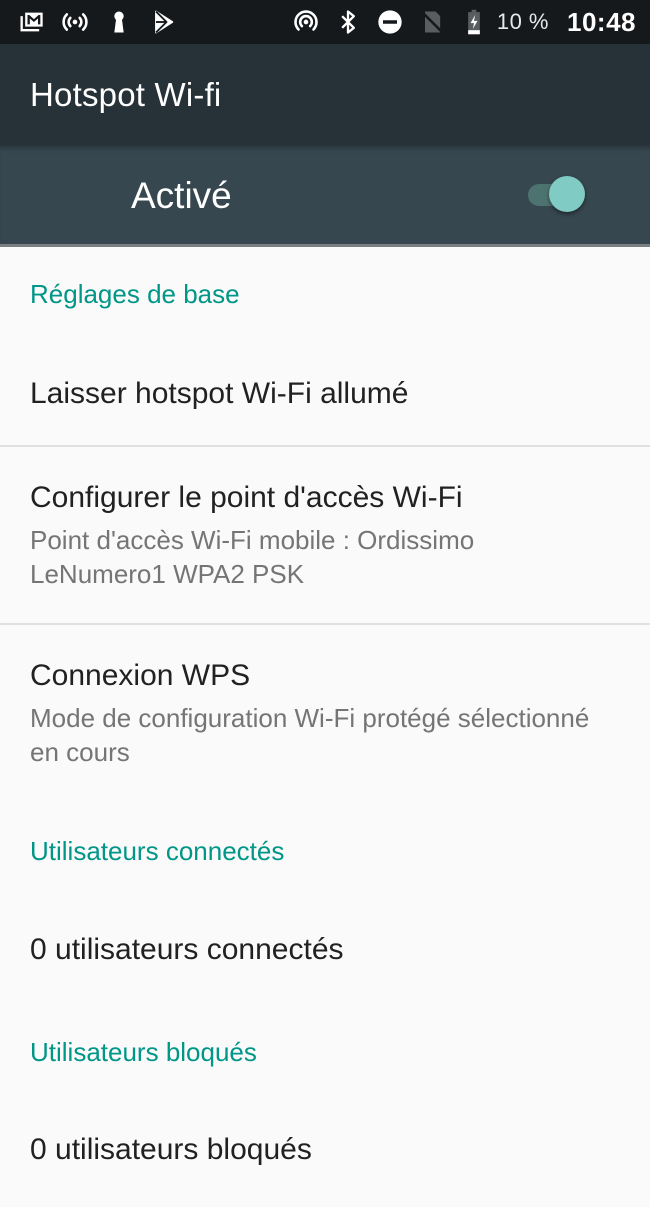 Image resolution: width=650 pixels, height=1207 pixels. I want to click on hotspot-icon, so click(306, 22).